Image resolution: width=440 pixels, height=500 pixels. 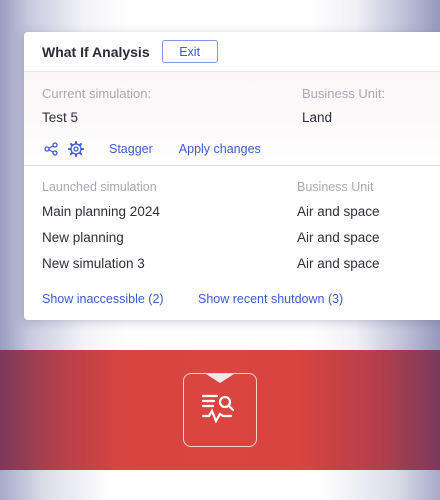 I want to click on table-row: Main planning 2024 Air and space, so click(x=232, y=217).